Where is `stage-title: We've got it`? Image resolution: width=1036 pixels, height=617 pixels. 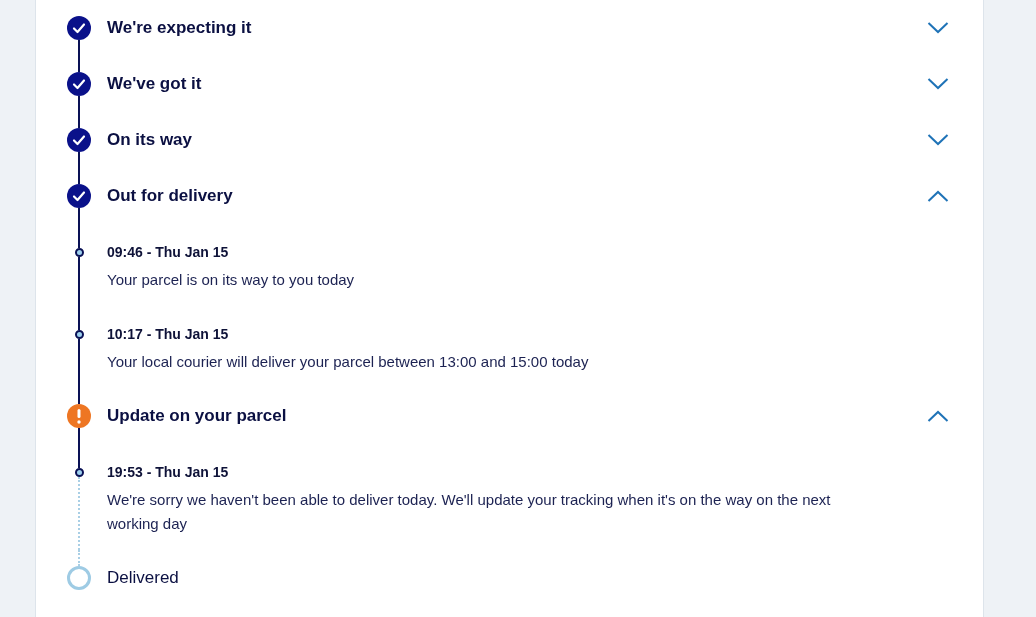
stage-title: We've got it is located at coordinates (154, 84).